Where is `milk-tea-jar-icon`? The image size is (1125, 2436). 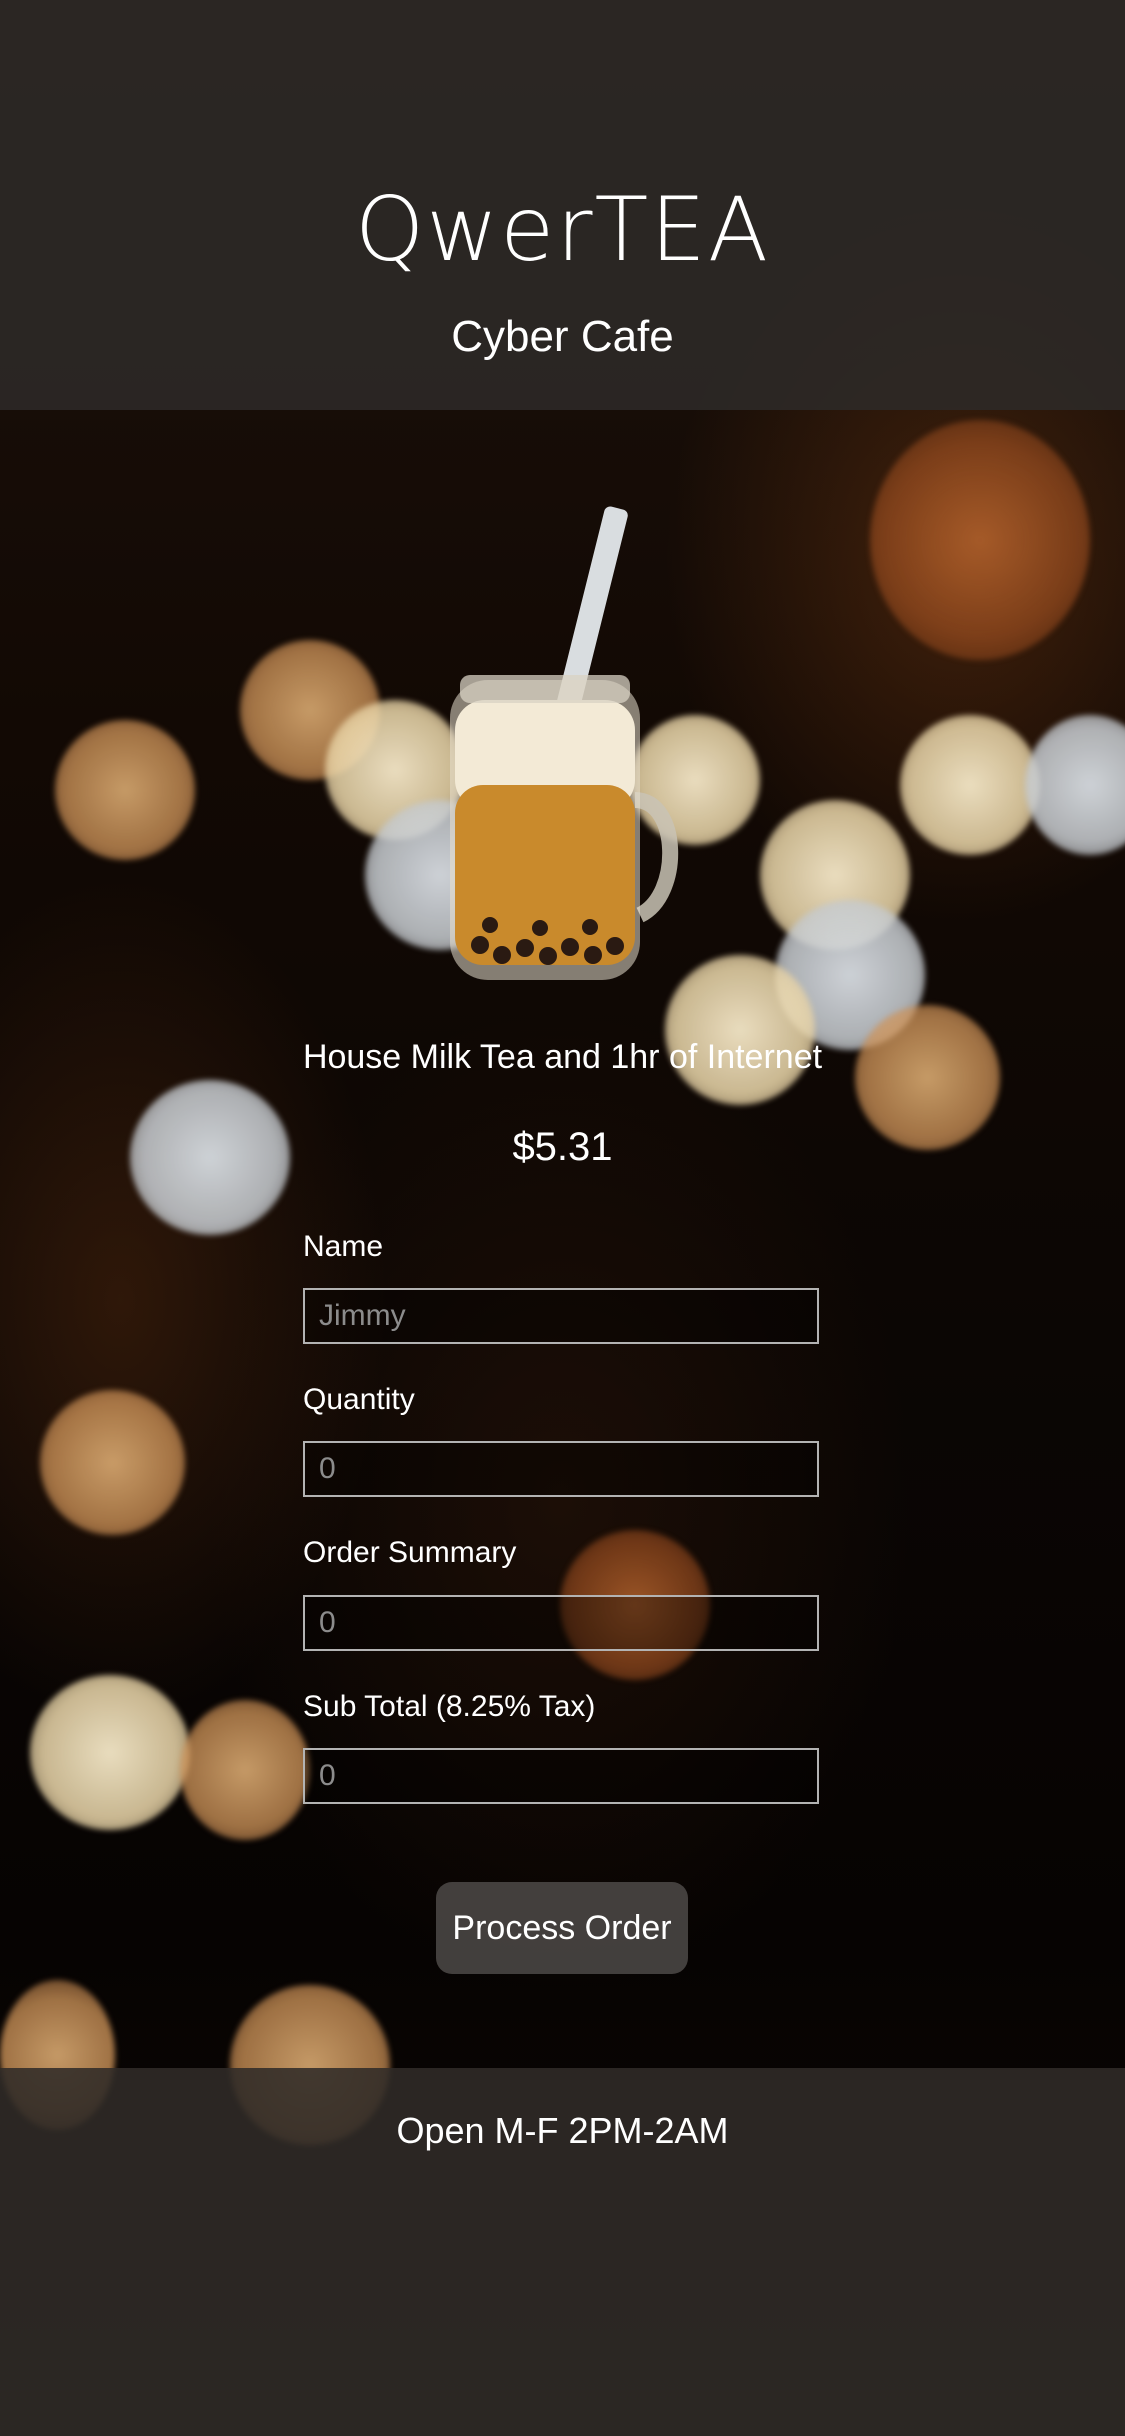 milk-tea-jar-icon is located at coordinates (564, 743).